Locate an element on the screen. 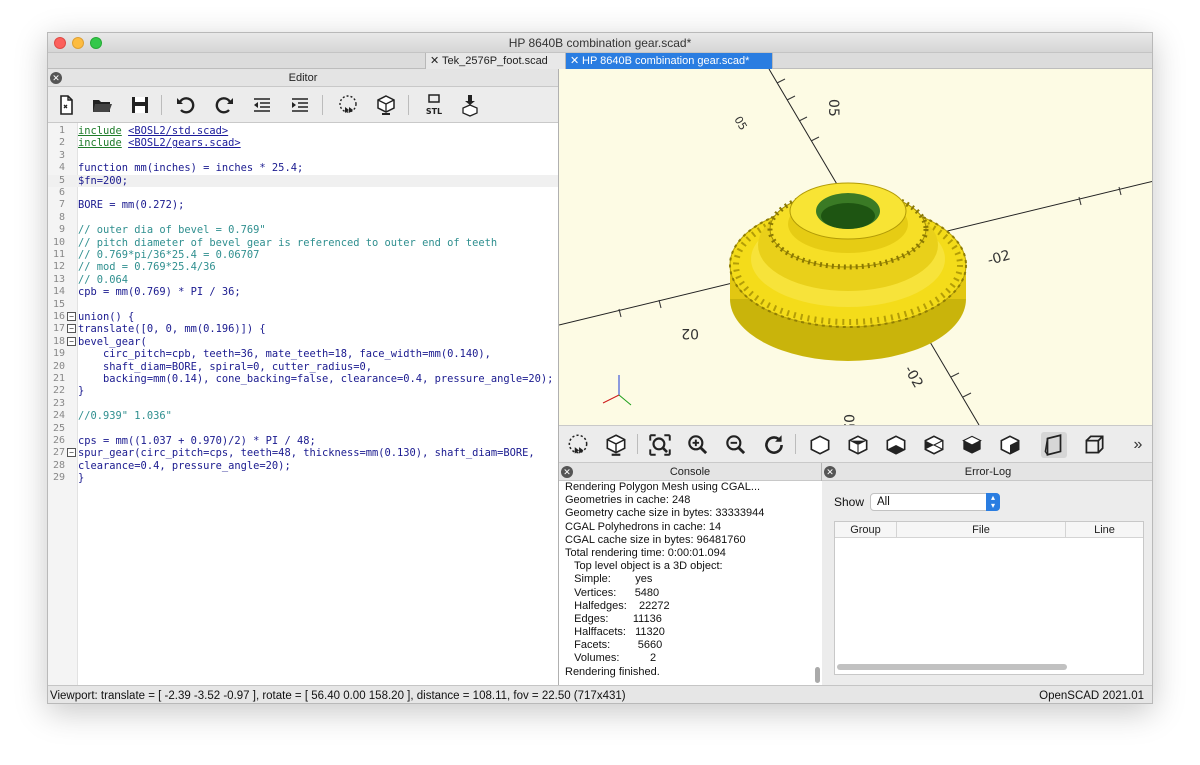 This screenshot has height=765, width=1200. view-bottom-icon is located at coordinates (896, 445).